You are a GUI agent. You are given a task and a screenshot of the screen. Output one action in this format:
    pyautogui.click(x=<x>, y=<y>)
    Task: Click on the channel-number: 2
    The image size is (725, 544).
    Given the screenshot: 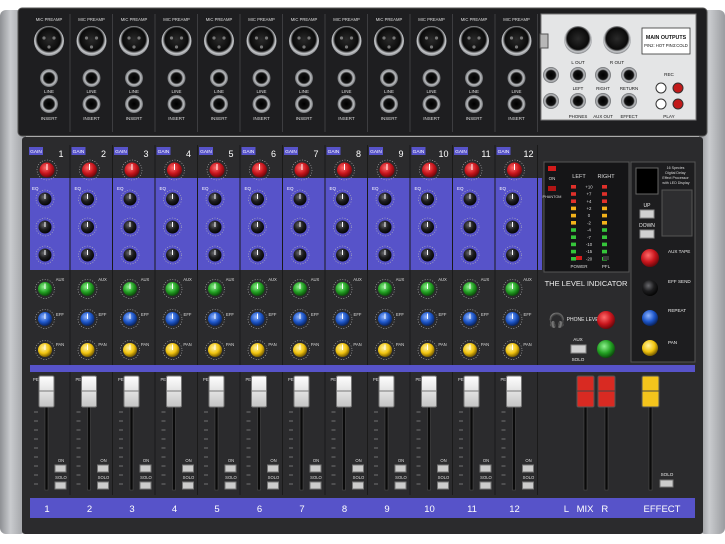 What is the action you would take?
    pyautogui.click(x=103, y=154)
    